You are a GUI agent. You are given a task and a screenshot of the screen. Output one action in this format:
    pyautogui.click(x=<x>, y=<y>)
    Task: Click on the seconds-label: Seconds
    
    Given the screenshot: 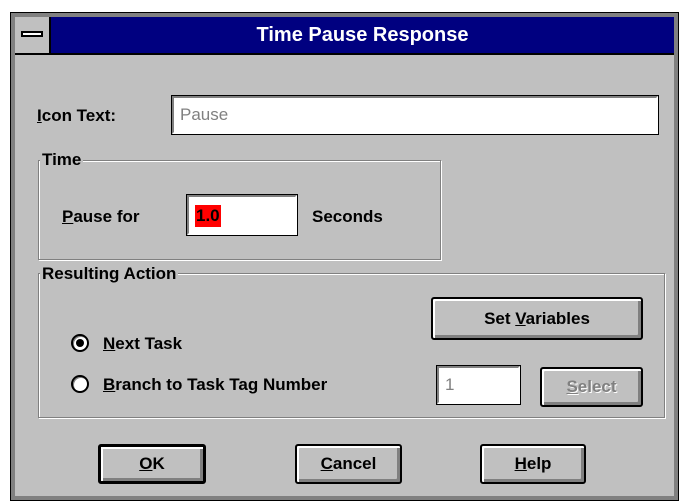 What is the action you would take?
    pyautogui.click(x=347, y=216)
    